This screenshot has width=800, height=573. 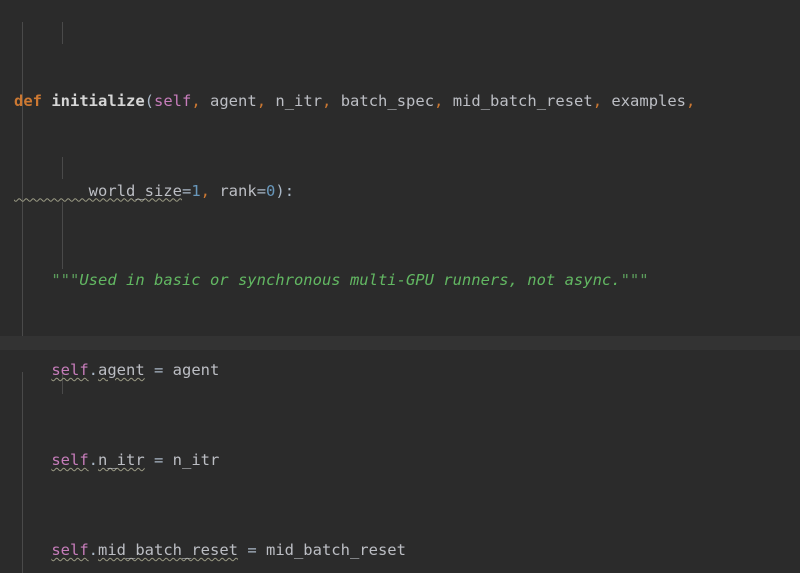 What do you see at coordinates (400, 370) in the screenshot?
I see `code-line: self.agent = agent` at bounding box center [400, 370].